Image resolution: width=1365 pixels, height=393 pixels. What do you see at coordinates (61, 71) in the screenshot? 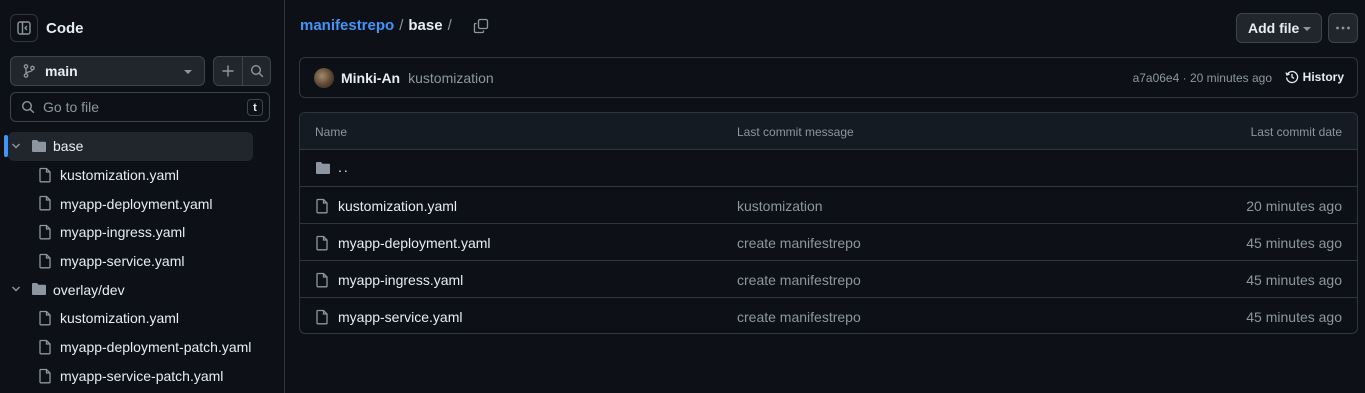
I see `branch-name: main` at bounding box center [61, 71].